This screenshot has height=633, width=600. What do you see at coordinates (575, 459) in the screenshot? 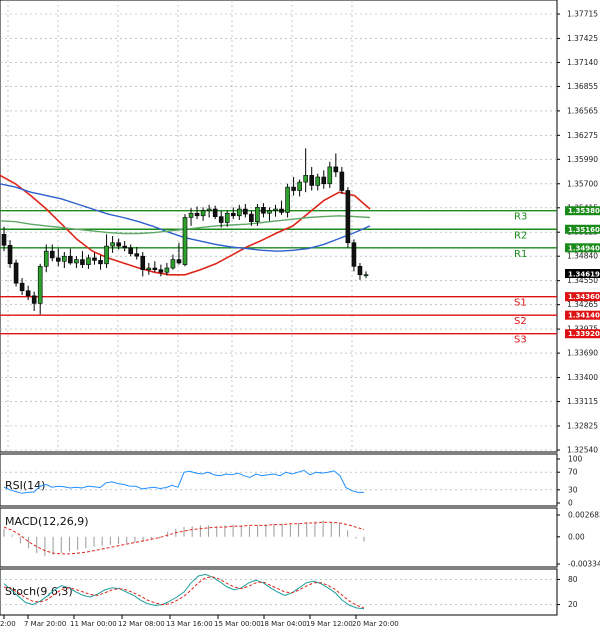
I see `rsi-tick-label: 100` at bounding box center [575, 459].